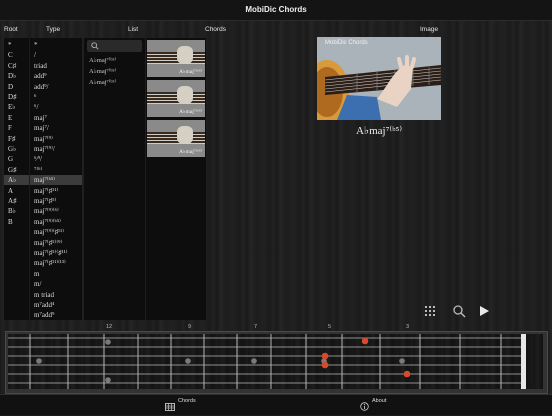  Describe the element at coordinates (56, 97) in the screenshot. I see `type-item: ⁶` at that location.